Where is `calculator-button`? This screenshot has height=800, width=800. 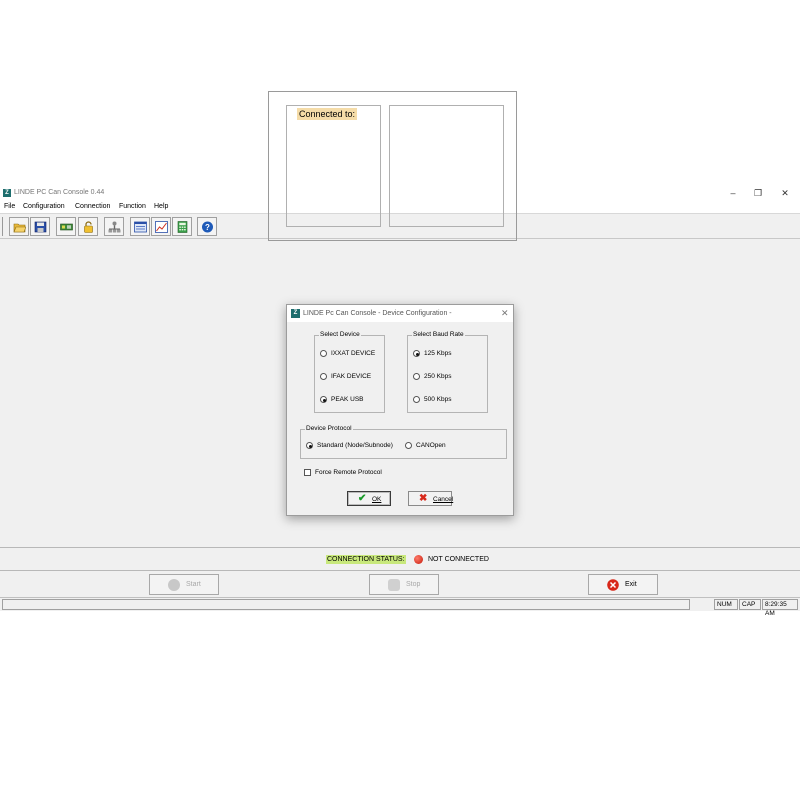 calculator-button is located at coordinates (182, 226).